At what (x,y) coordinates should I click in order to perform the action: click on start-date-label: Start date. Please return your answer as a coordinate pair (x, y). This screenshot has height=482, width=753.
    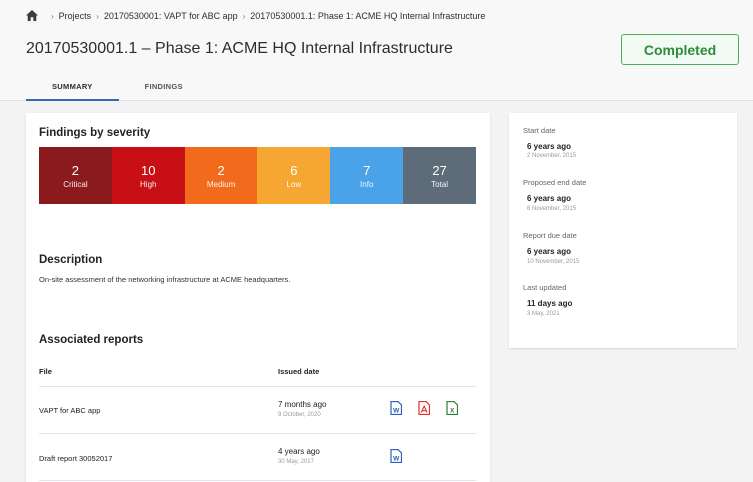
    Looking at the image, I should click on (539, 130).